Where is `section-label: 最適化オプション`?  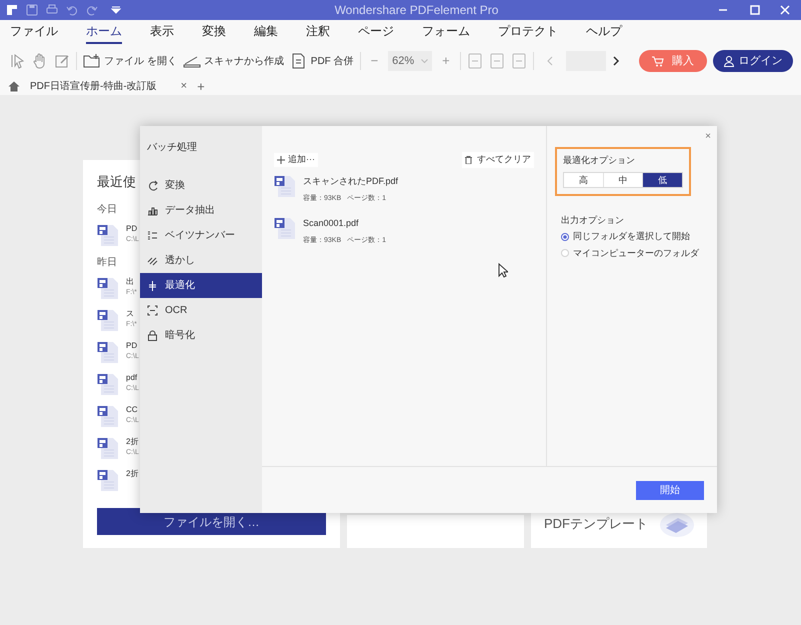
section-label: 最適化オプション is located at coordinates (599, 160).